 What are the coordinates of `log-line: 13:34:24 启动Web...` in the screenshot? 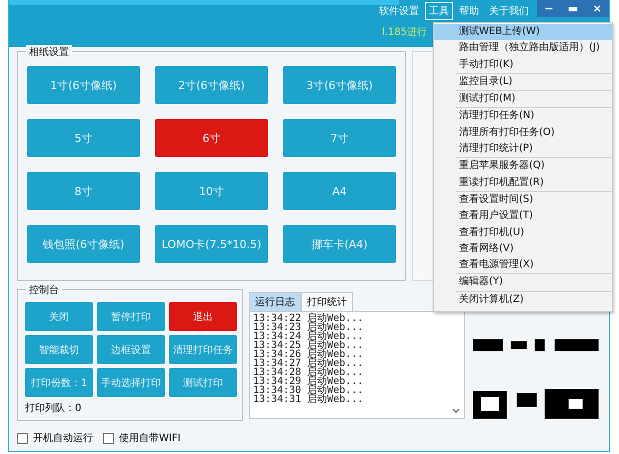 It's located at (308, 336).